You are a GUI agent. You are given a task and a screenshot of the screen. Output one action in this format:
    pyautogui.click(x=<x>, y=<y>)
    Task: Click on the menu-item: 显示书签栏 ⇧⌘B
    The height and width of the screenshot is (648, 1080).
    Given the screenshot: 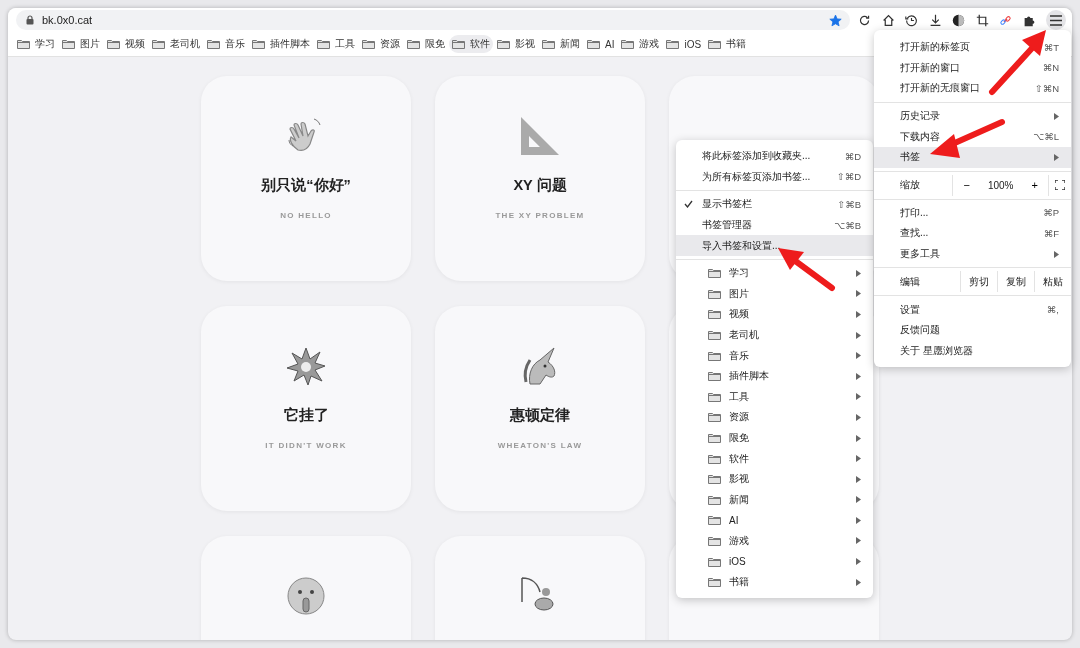 What is the action you would take?
    pyautogui.click(x=774, y=204)
    